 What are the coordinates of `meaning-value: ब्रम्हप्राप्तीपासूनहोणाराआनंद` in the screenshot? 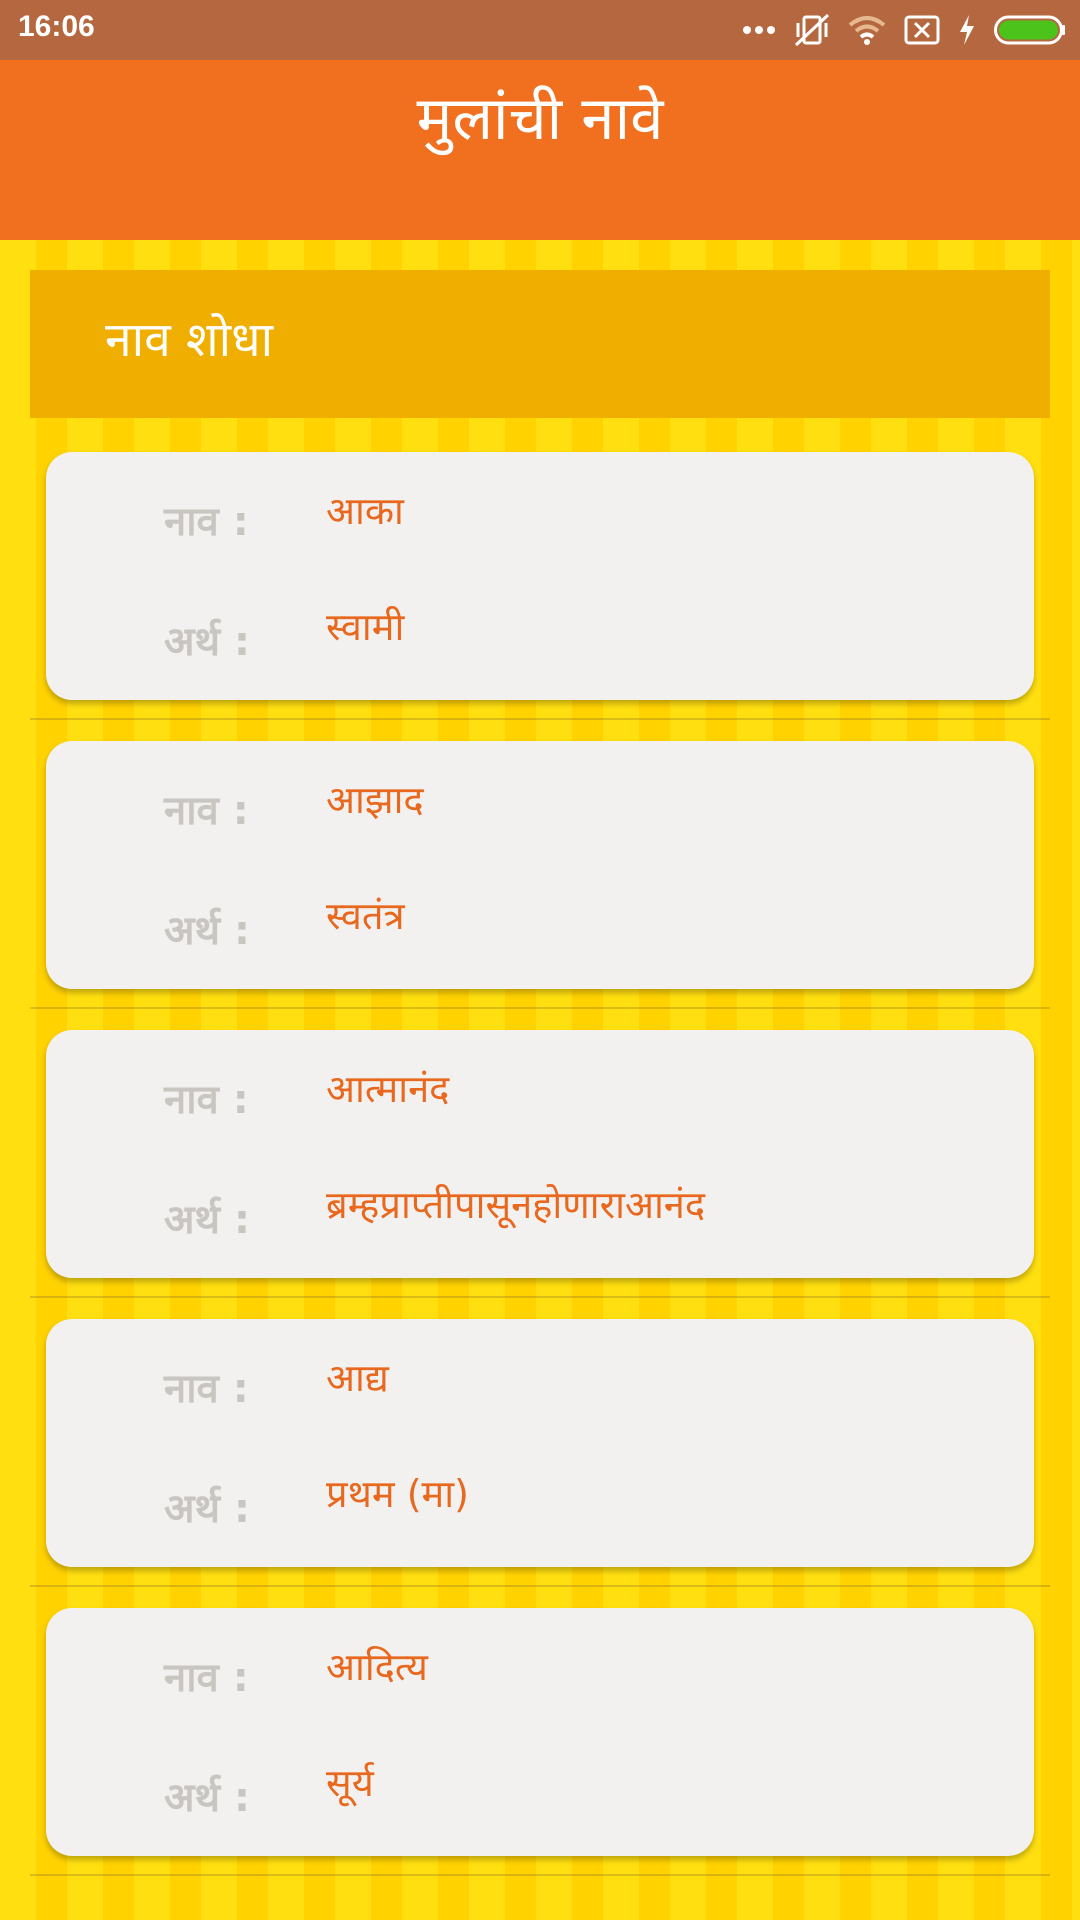 It's located at (516, 1205).